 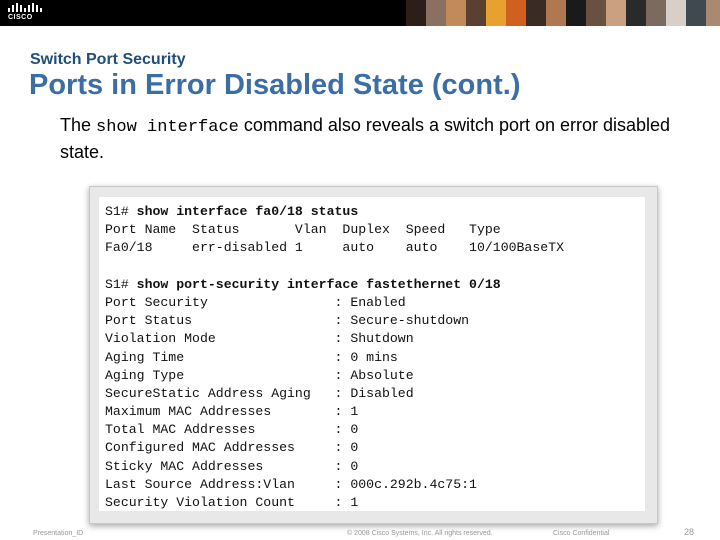 I want to click on terminal-line: Sticky MAC Addresses : 0, so click(x=232, y=466).